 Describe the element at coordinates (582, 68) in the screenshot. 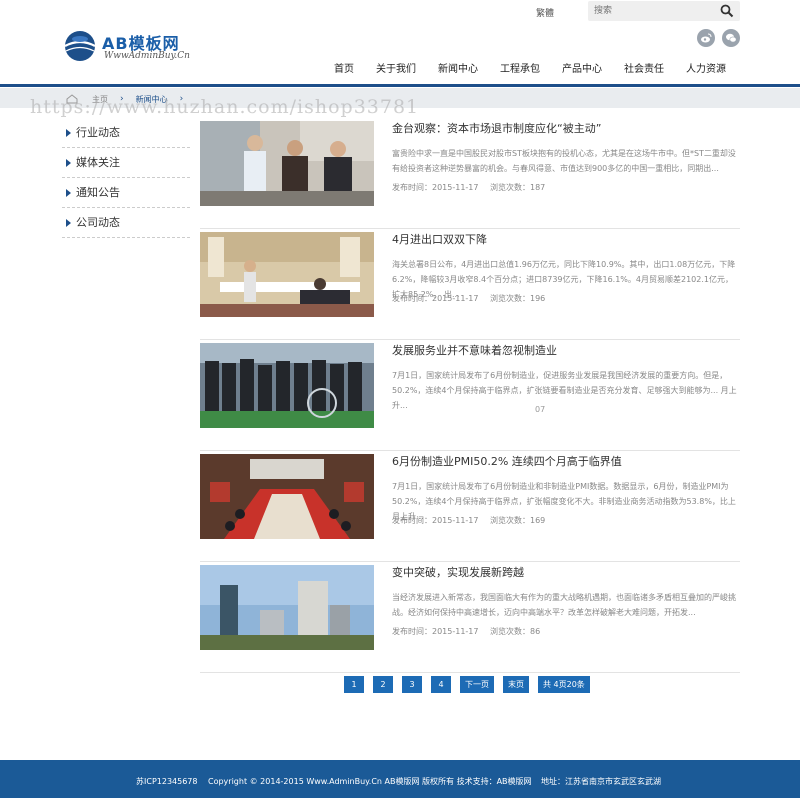

I see `nav-products: 产品中心` at that location.